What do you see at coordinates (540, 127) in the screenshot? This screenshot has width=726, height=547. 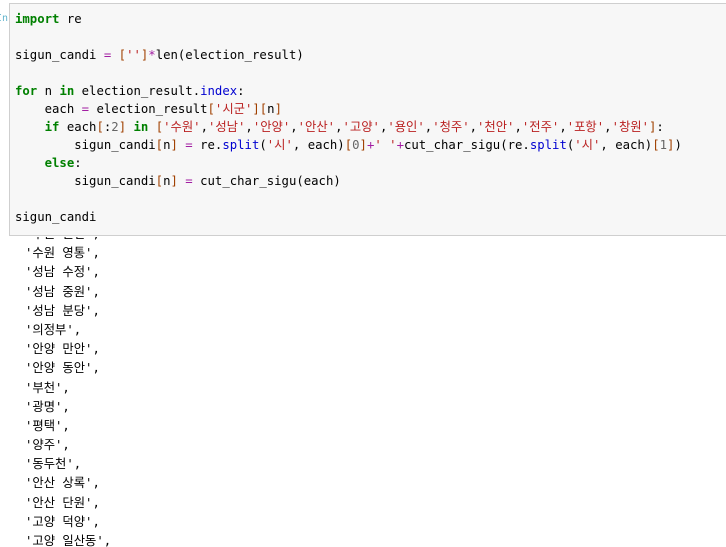 I see `code-token: '전주'` at bounding box center [540, 127].